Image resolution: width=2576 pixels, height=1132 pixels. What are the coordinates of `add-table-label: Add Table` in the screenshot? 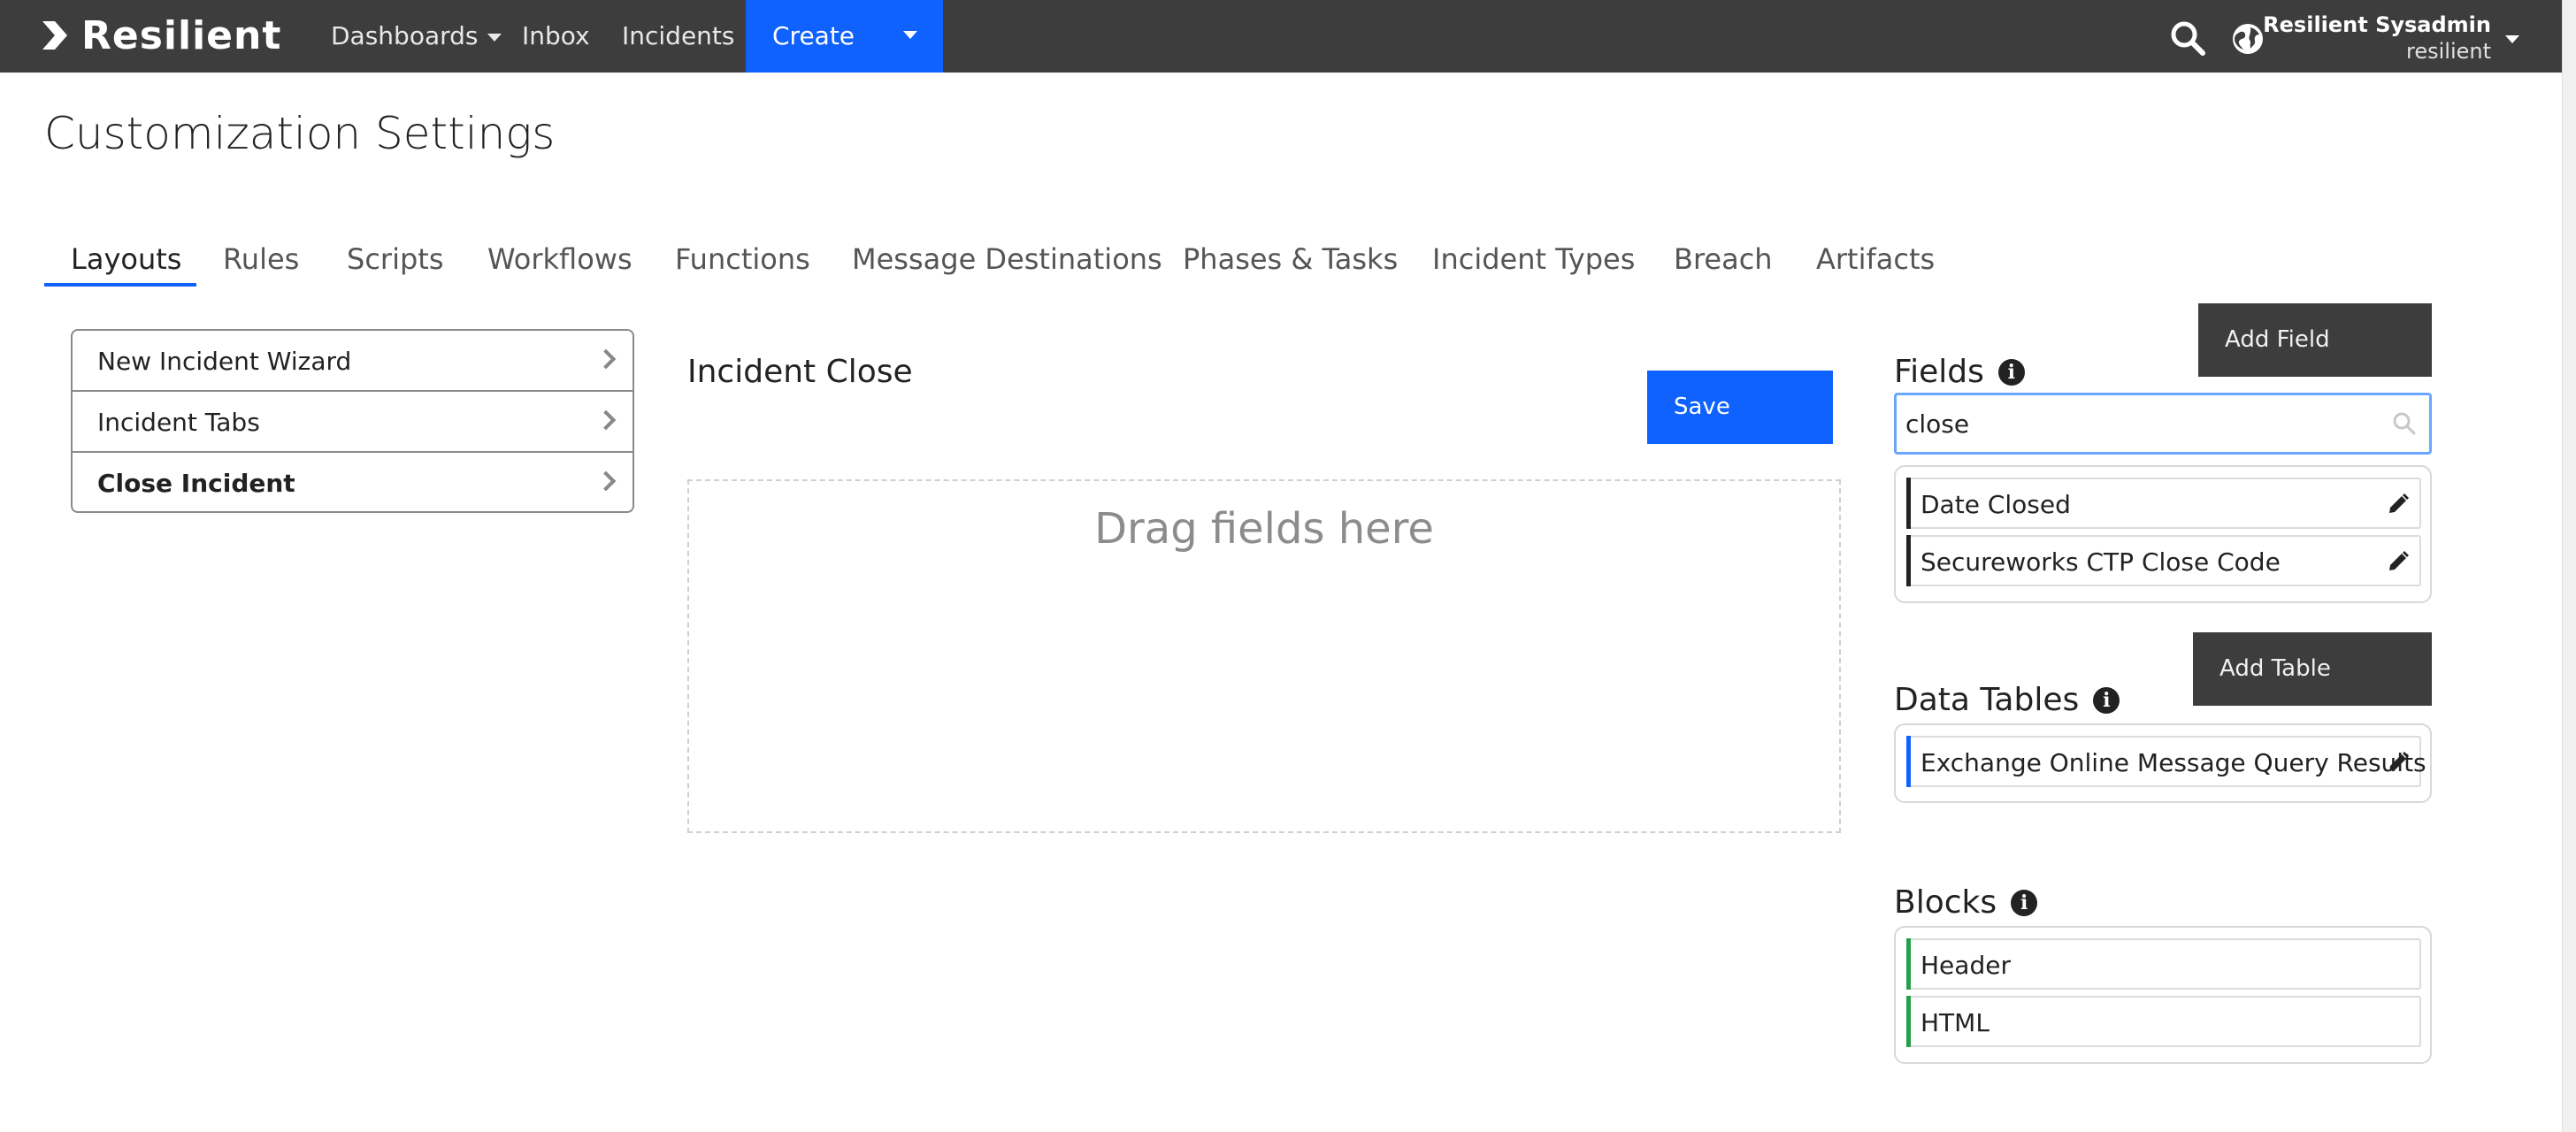 It's located at (2275, 668).